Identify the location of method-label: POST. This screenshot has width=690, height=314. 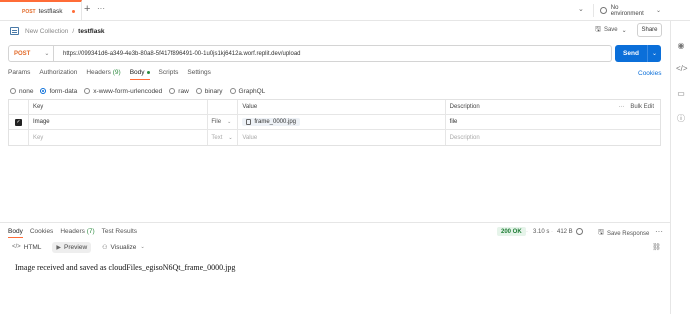
(22, 53).